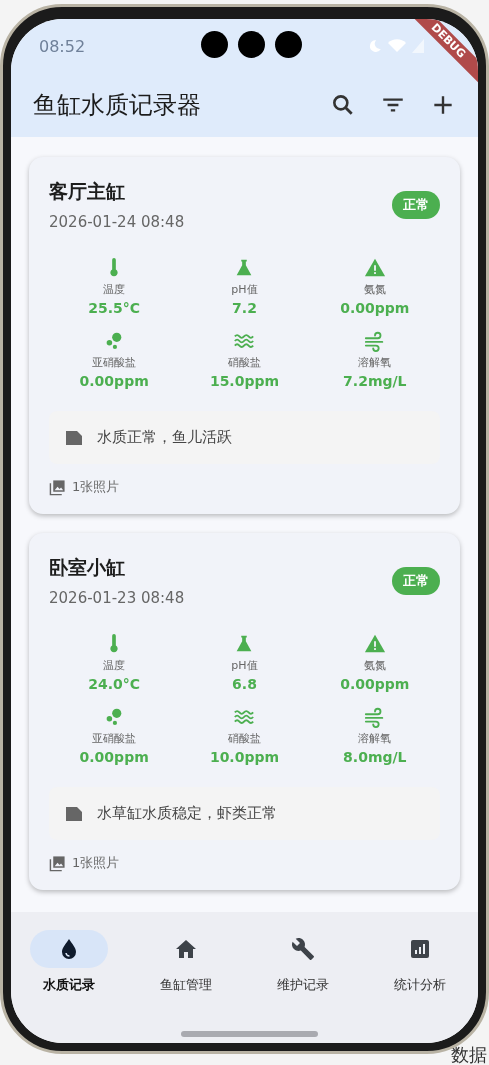 The image size is (489, 1065). Describe the element at coordinates (186, 986) in the screenshot. I see `nav-tab: 鱼缸管理` at that location.